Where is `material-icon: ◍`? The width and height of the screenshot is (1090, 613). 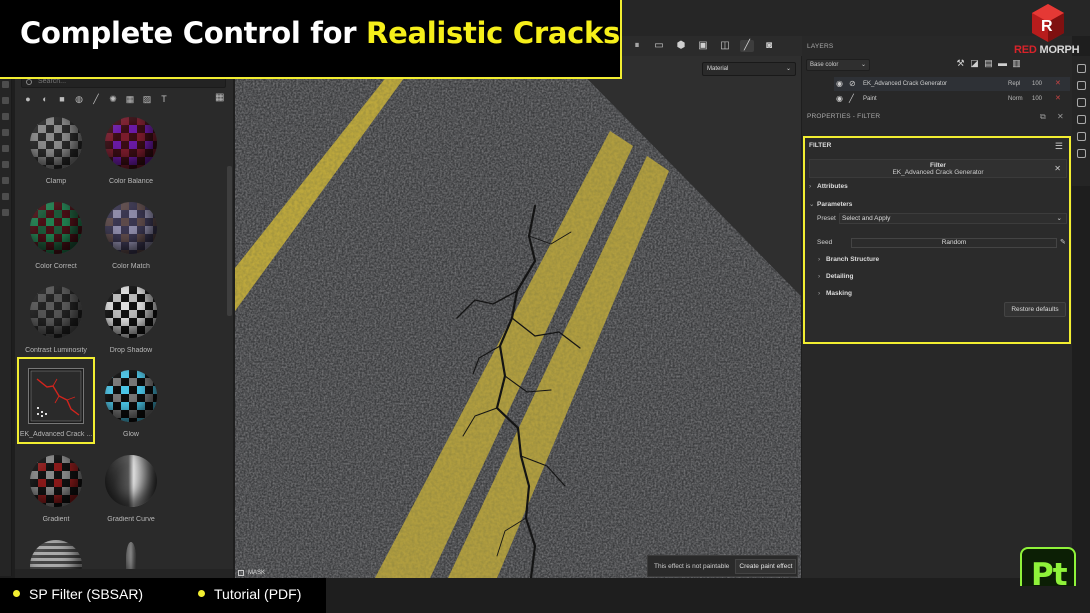
material-icon: ◍ is located at coordinates (79, 99).